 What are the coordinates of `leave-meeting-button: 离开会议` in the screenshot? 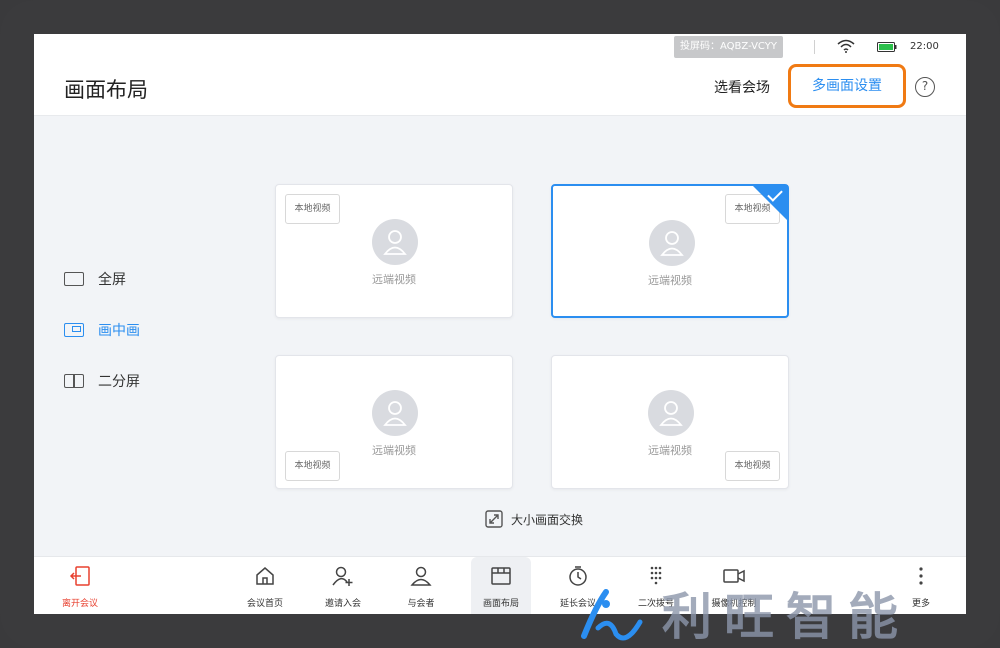 It's located at (80, 585).